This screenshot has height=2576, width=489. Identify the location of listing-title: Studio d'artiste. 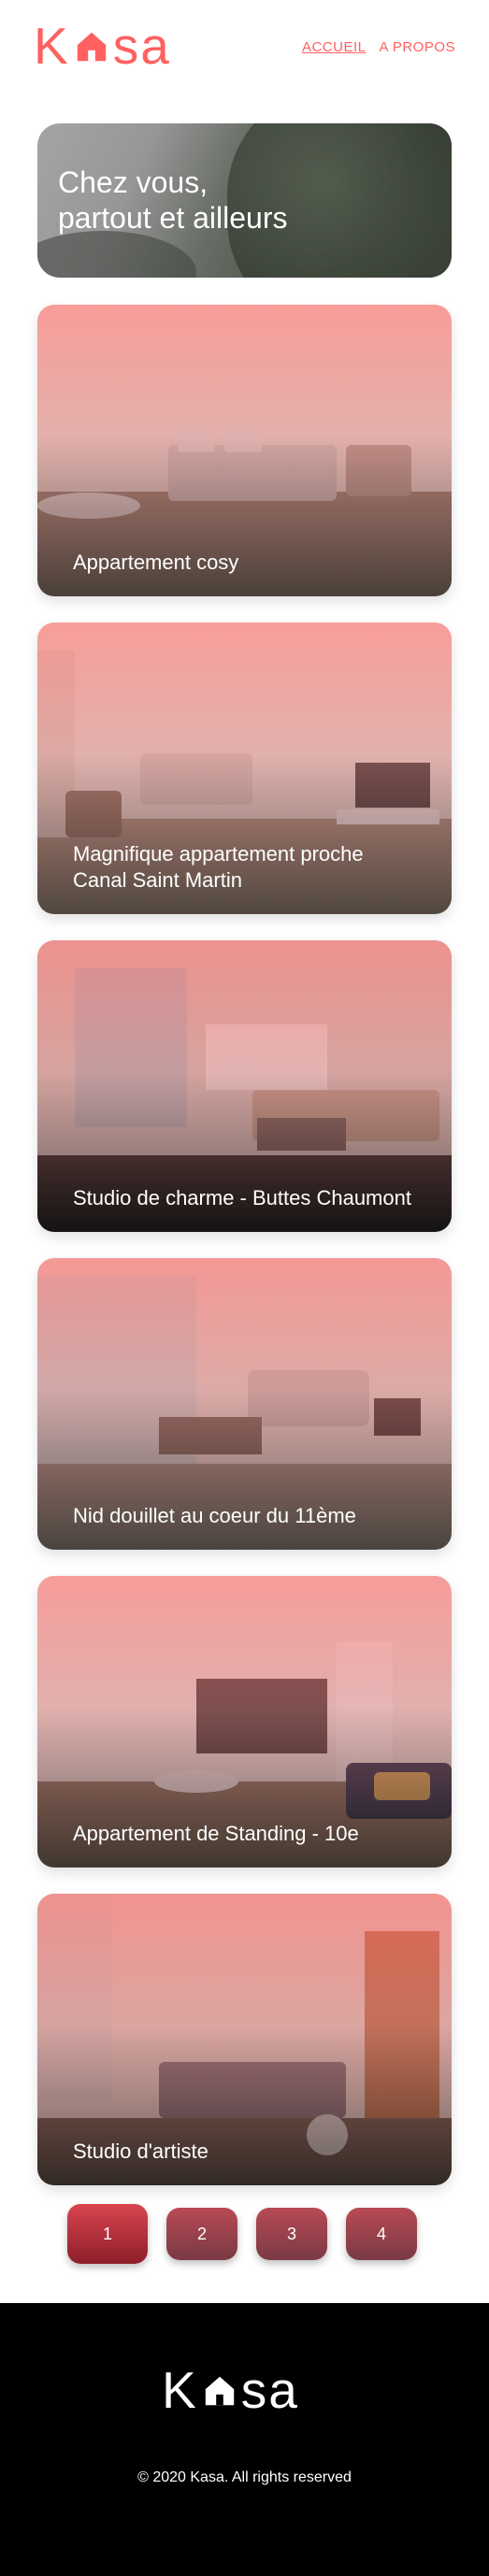
(141, 2151).